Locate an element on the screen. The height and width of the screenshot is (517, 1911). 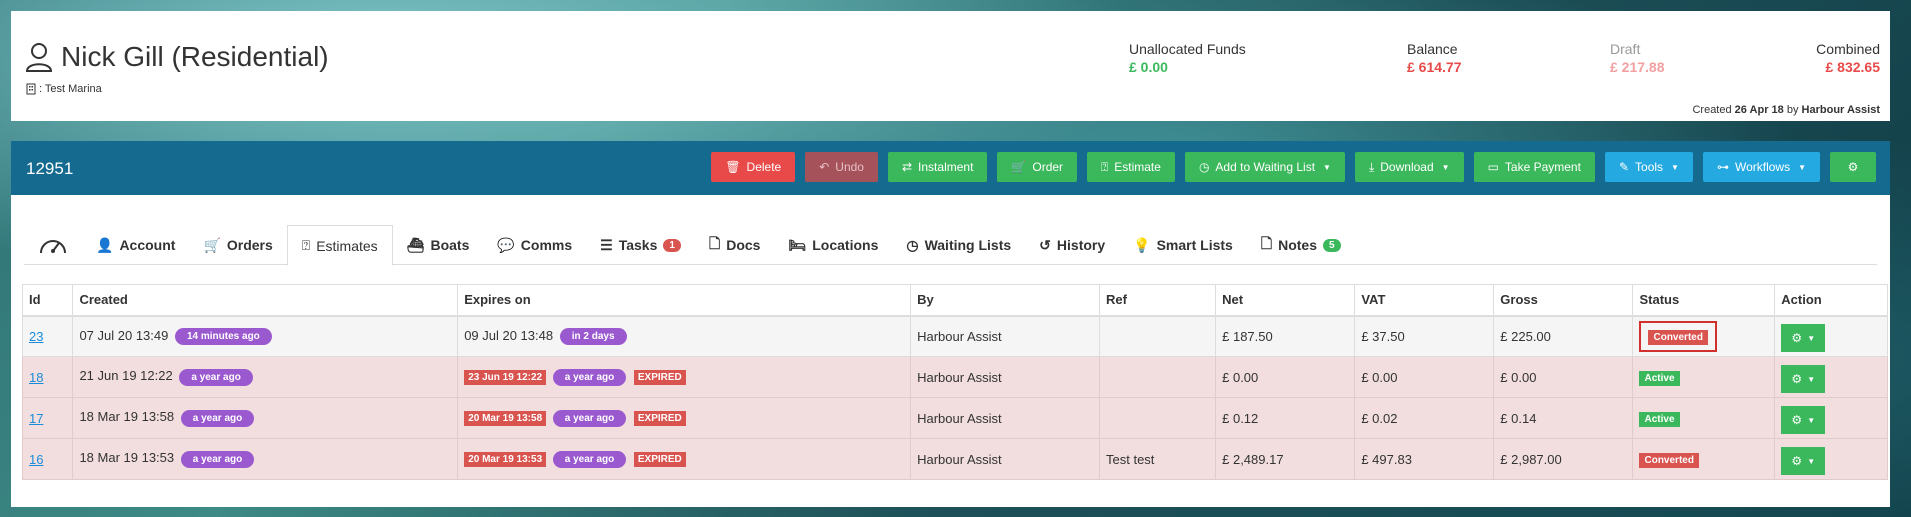
stat-value: £ 614.77 is located at coordinates (1434, 67).